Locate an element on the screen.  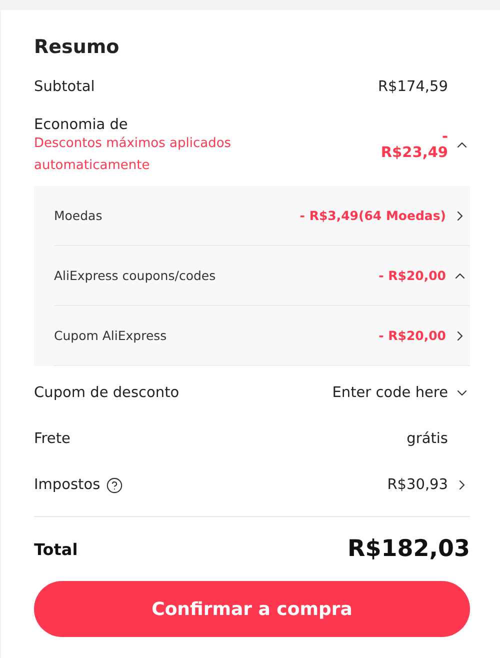
savings-value: - R$23,49 is located at coordinates (414, 145).